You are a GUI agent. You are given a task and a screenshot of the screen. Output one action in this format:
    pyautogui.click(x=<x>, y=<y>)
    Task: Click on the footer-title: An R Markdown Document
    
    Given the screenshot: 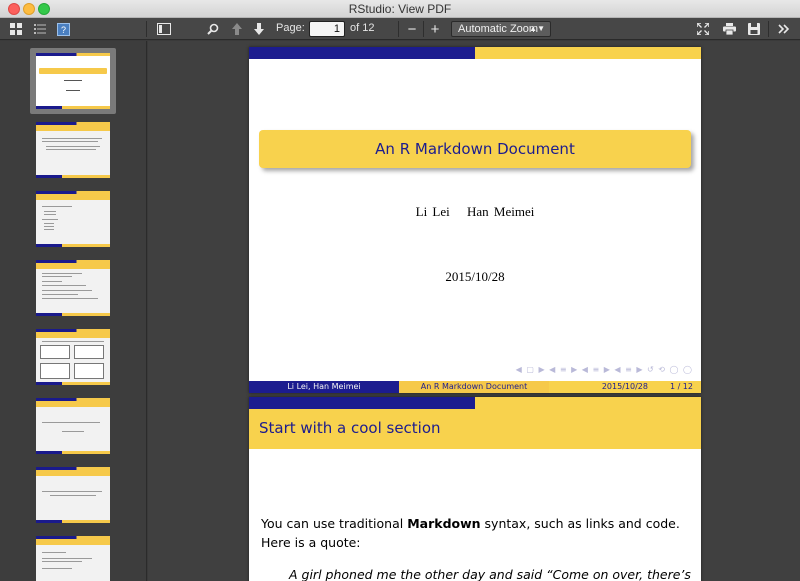 What is the action you would take?
    pyautogui.click(x=474, y=387)
    